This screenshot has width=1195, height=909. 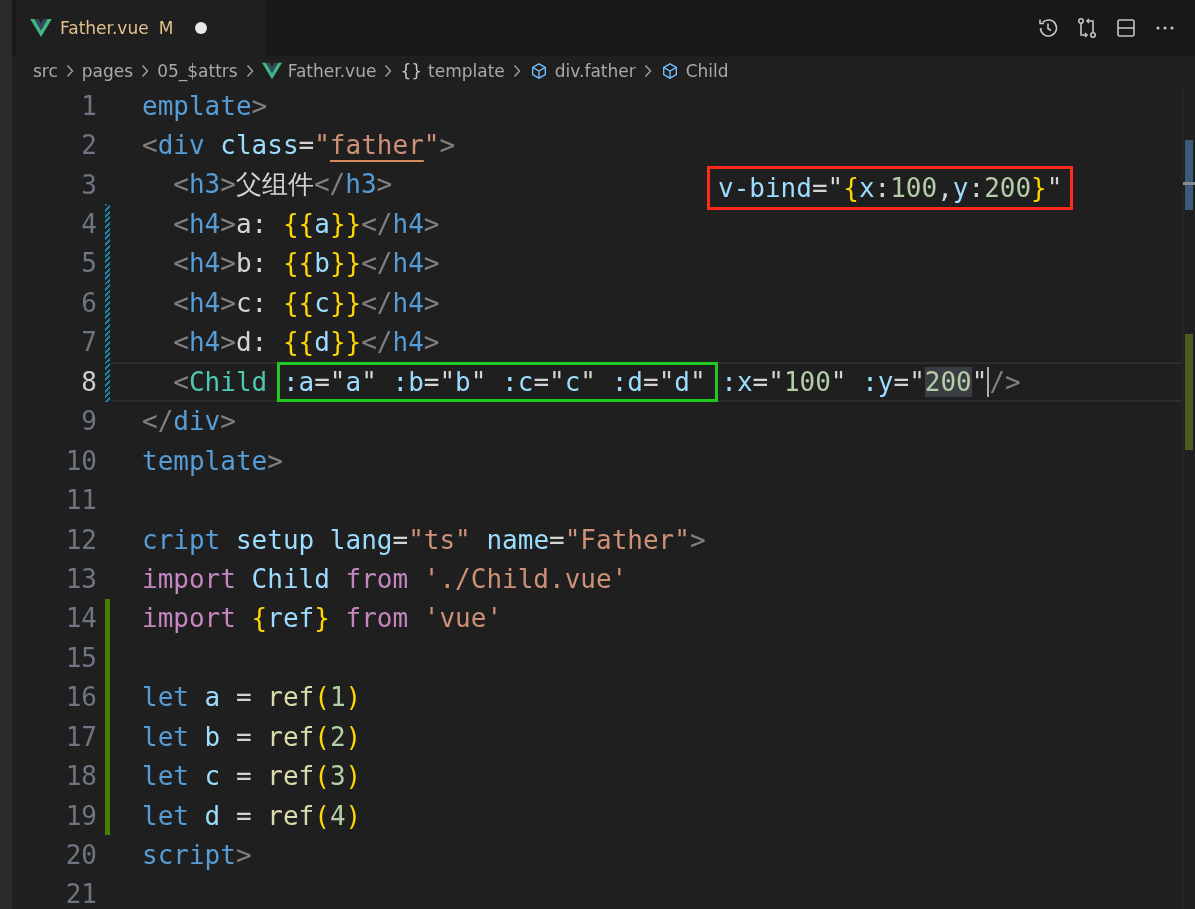 I want to click on tab-label: Father.vue, so click(x=104, y=28).